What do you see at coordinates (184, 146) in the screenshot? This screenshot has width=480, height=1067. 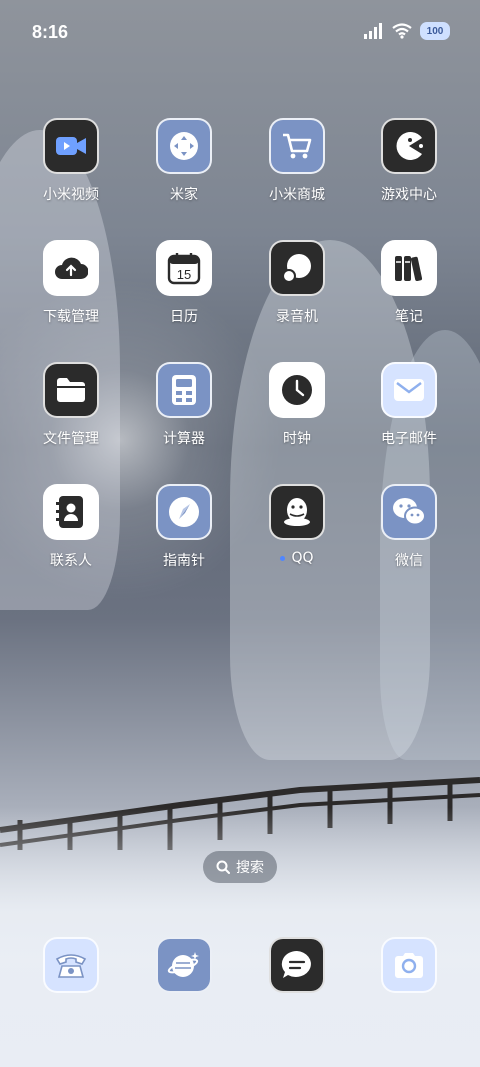 I see `dpad-icon` at bounding box center [184, 146].